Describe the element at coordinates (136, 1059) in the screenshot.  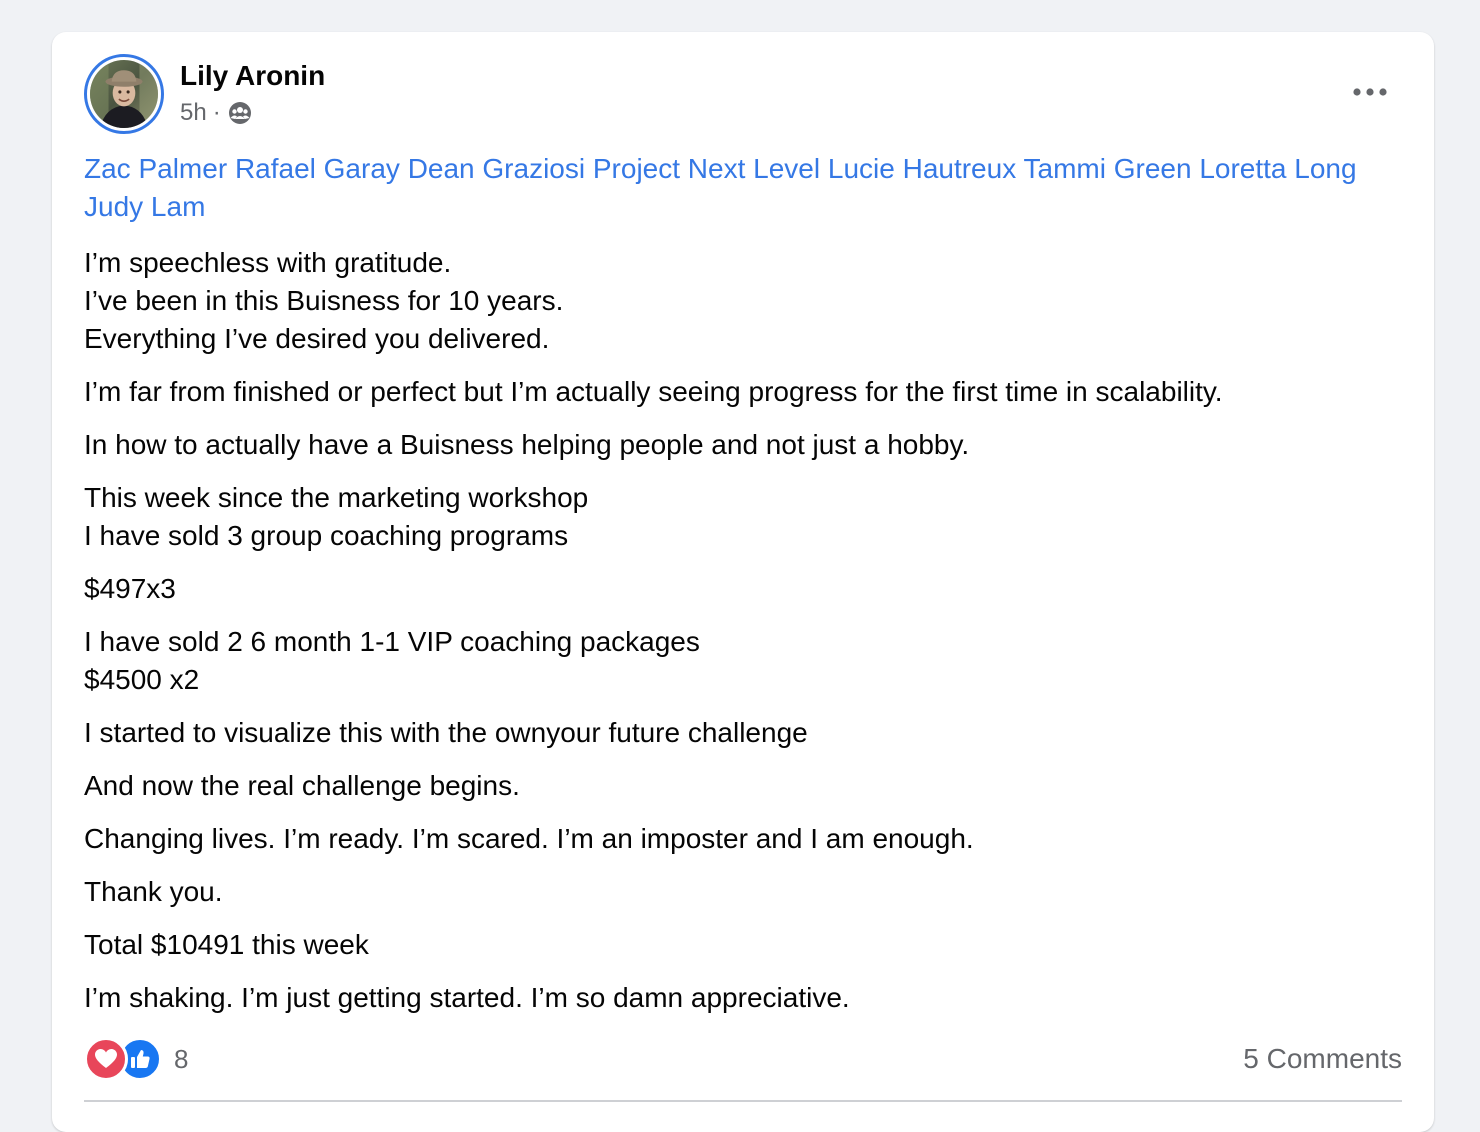
I see `reactions-summary: 8` at that location.